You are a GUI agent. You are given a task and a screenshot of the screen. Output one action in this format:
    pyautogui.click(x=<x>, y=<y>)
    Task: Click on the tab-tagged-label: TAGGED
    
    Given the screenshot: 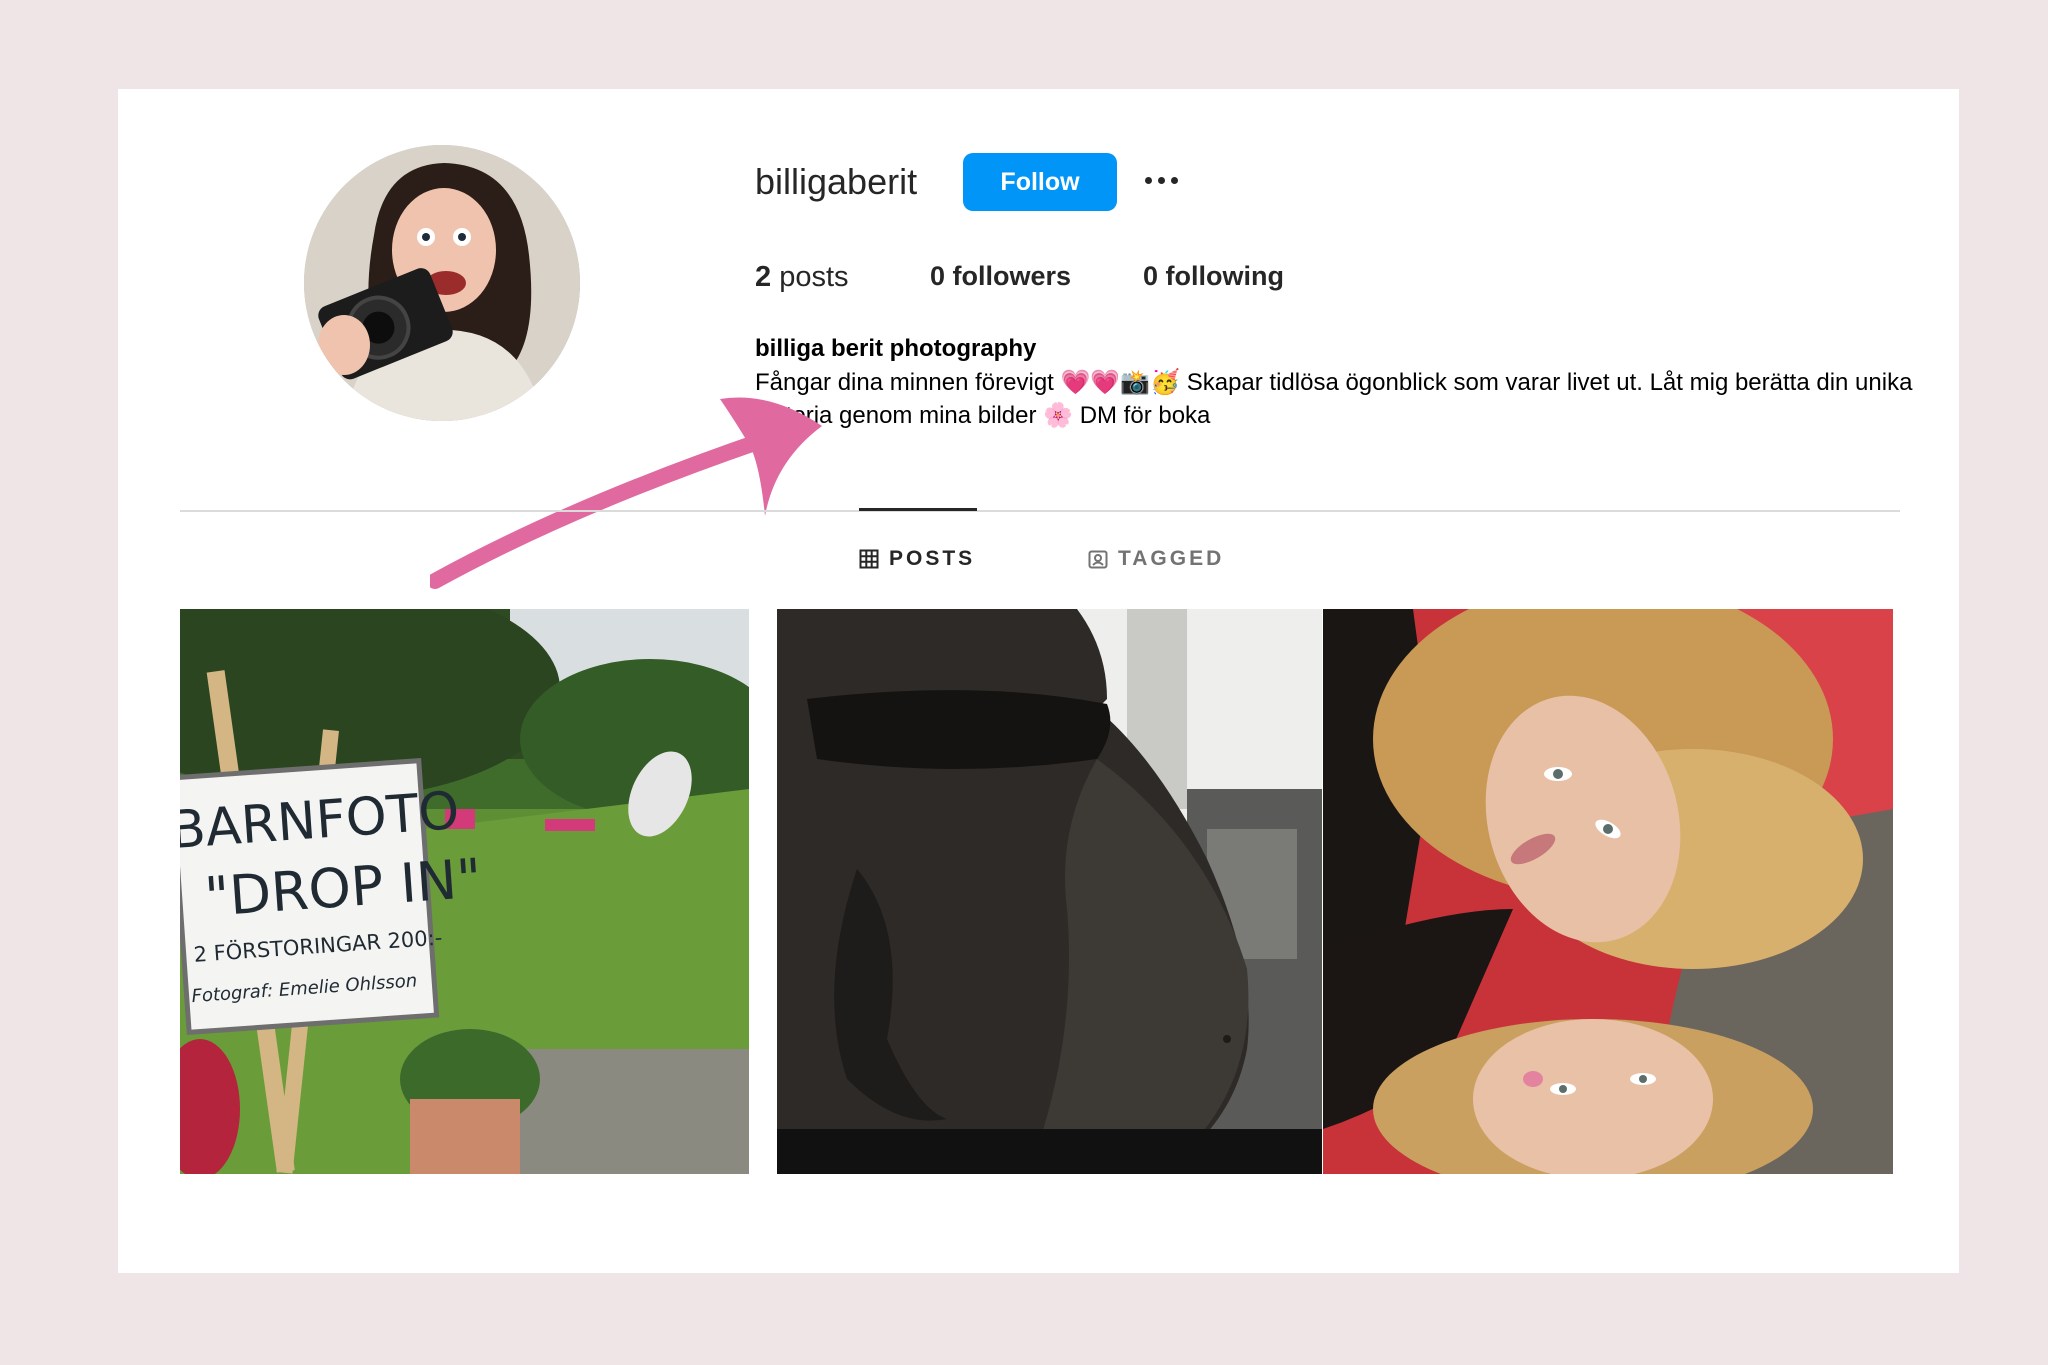 What is the action you would take?
    pyautogui.click(x=1171, y=558)
    